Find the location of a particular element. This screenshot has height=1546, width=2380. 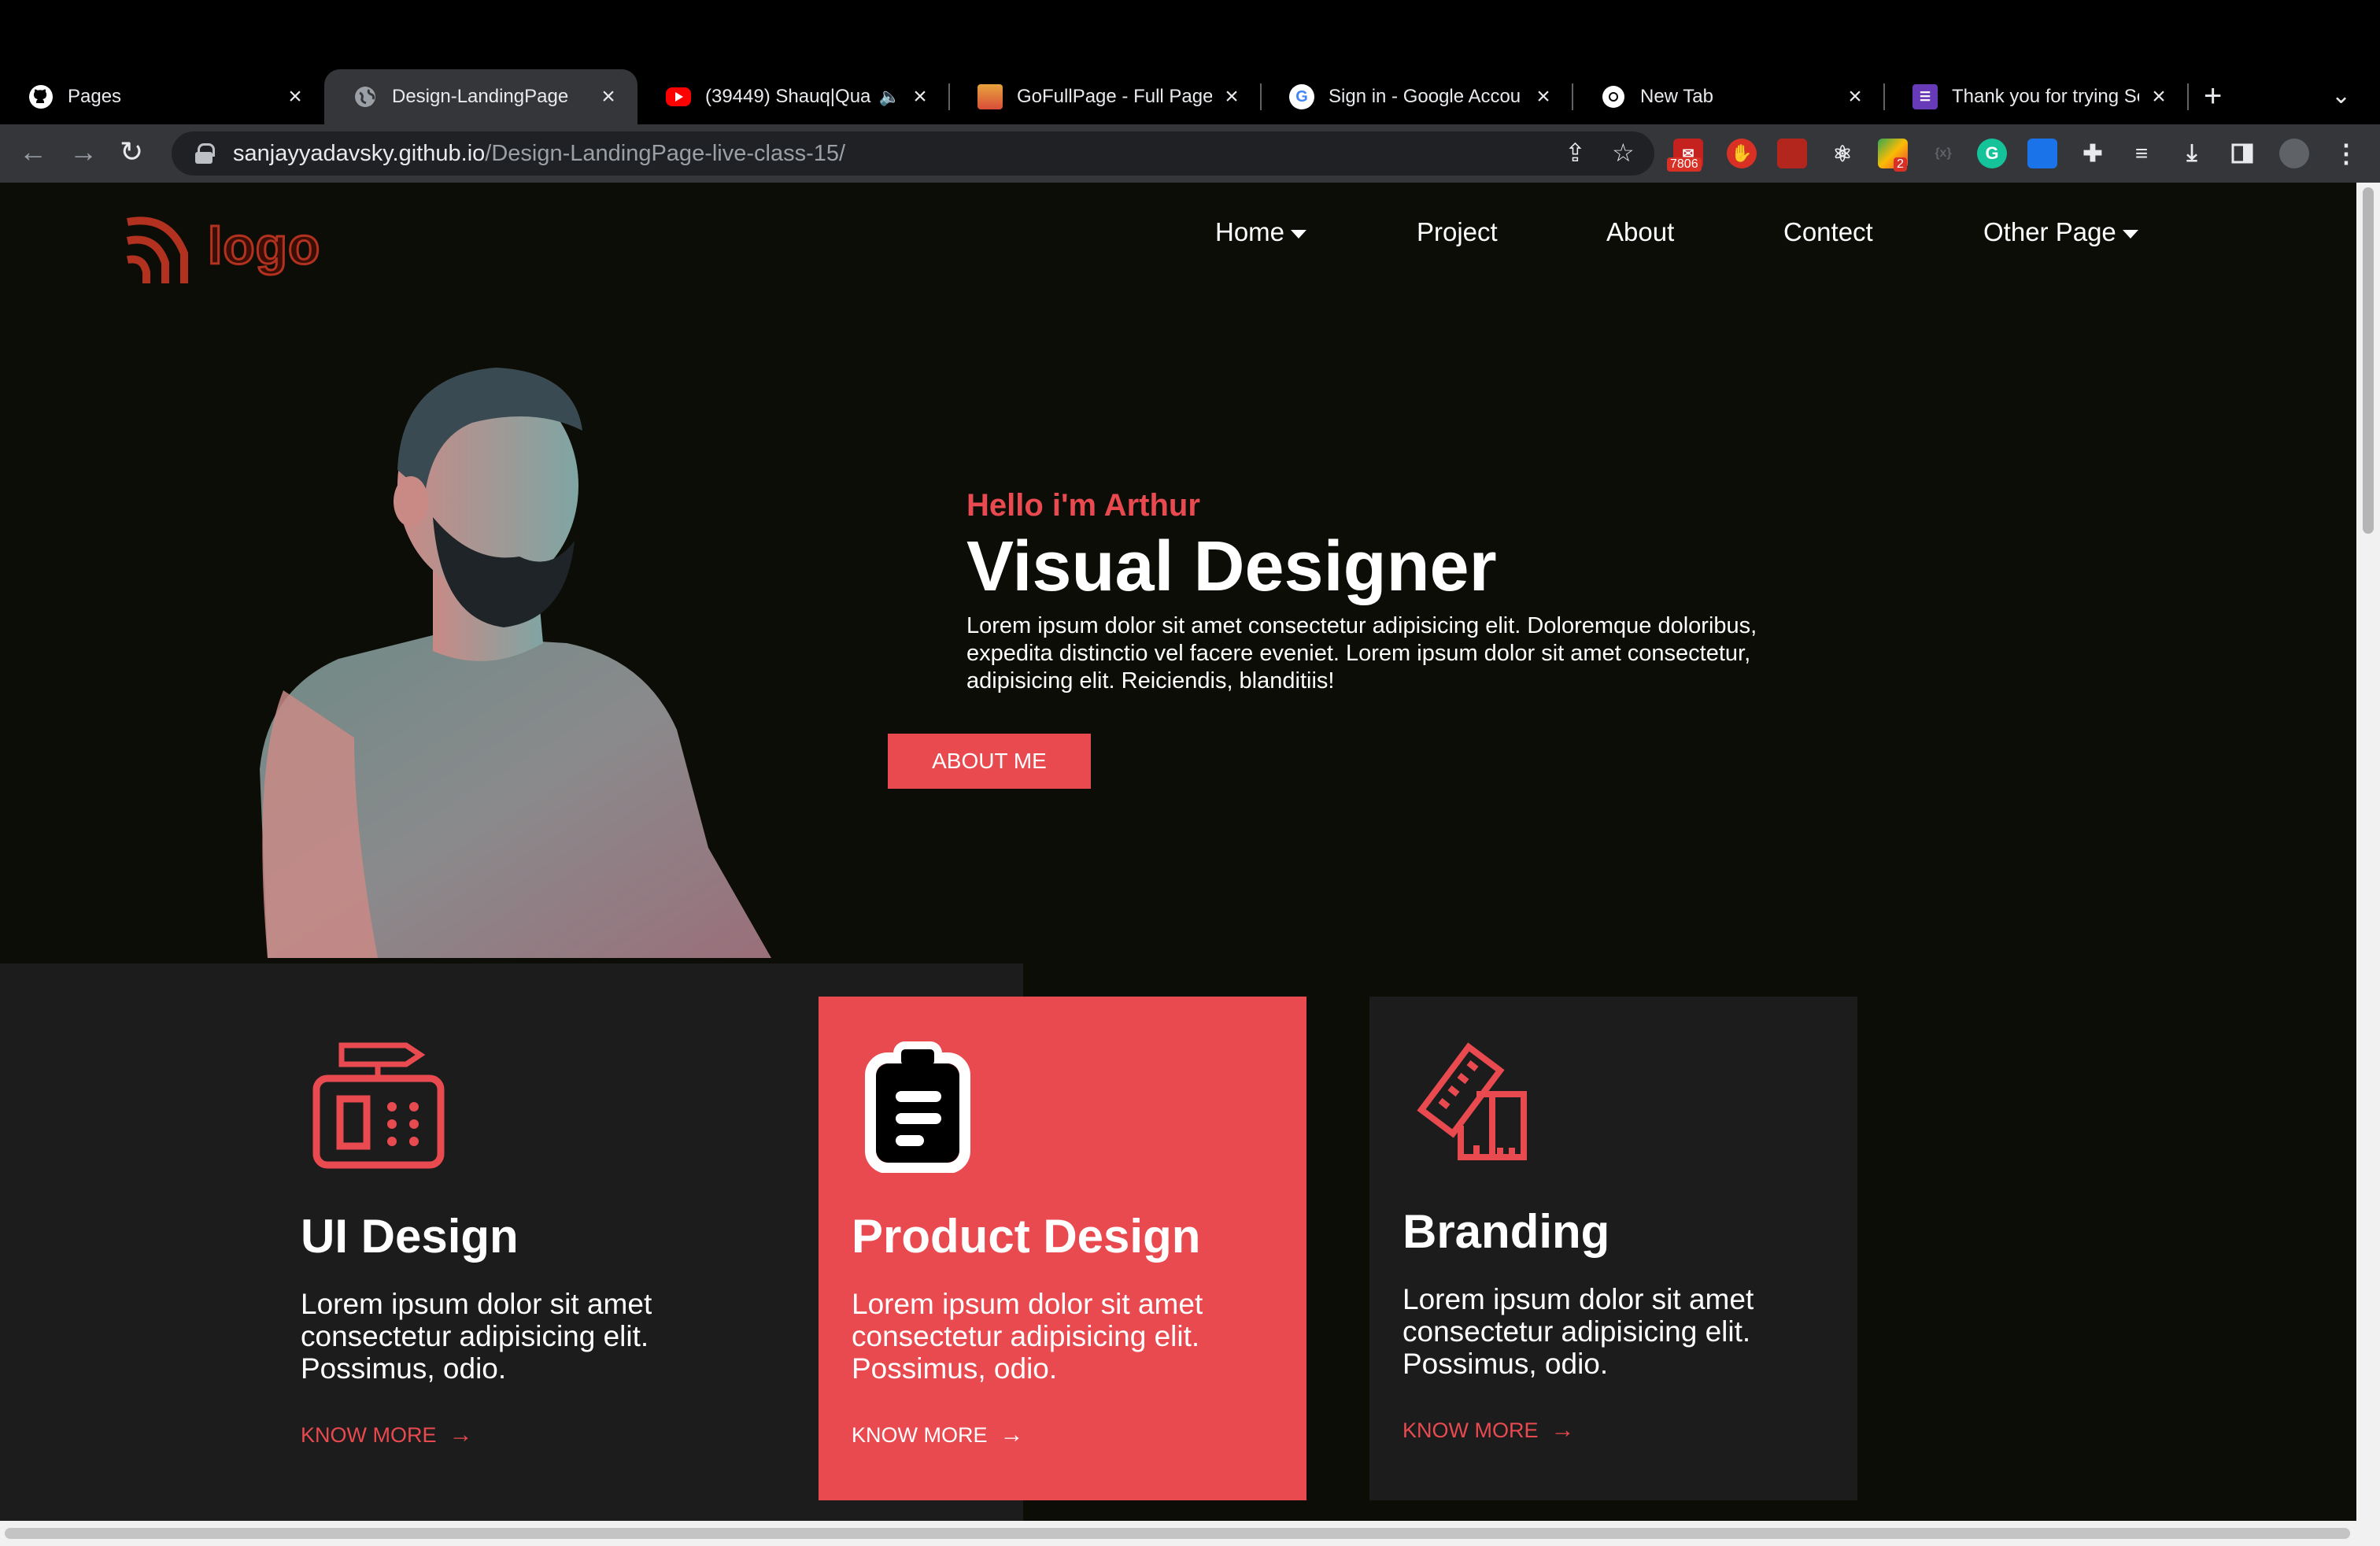

nav-other-label: Other Page is located at coordinates (2049, 232).